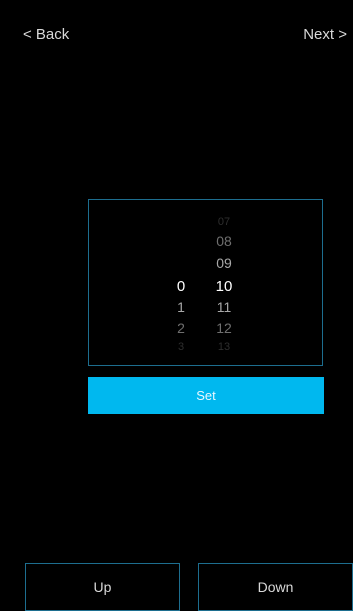  I want to click on picker-right-column: 07 08 09 10 11 12 13, so click(224, 282).